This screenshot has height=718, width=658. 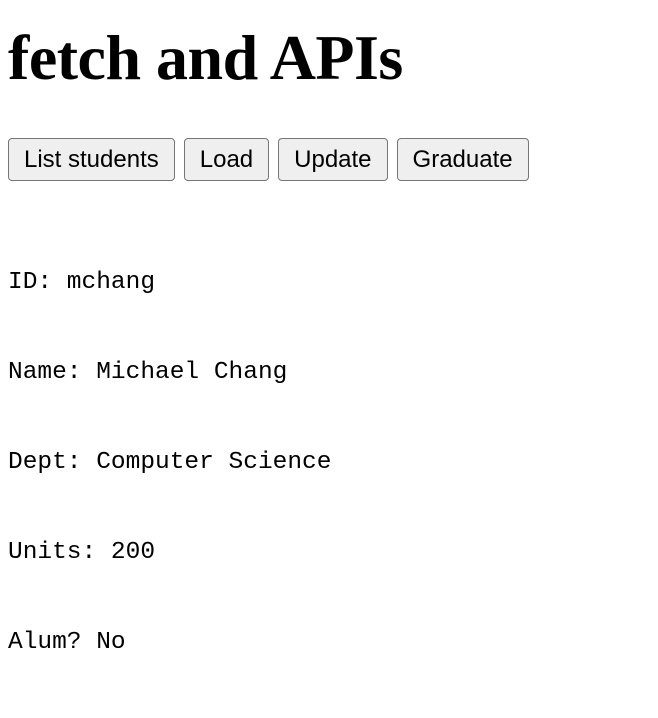 I want to click on button-toolbar: List students Load Update Graduate, so click(x=268, y=159).